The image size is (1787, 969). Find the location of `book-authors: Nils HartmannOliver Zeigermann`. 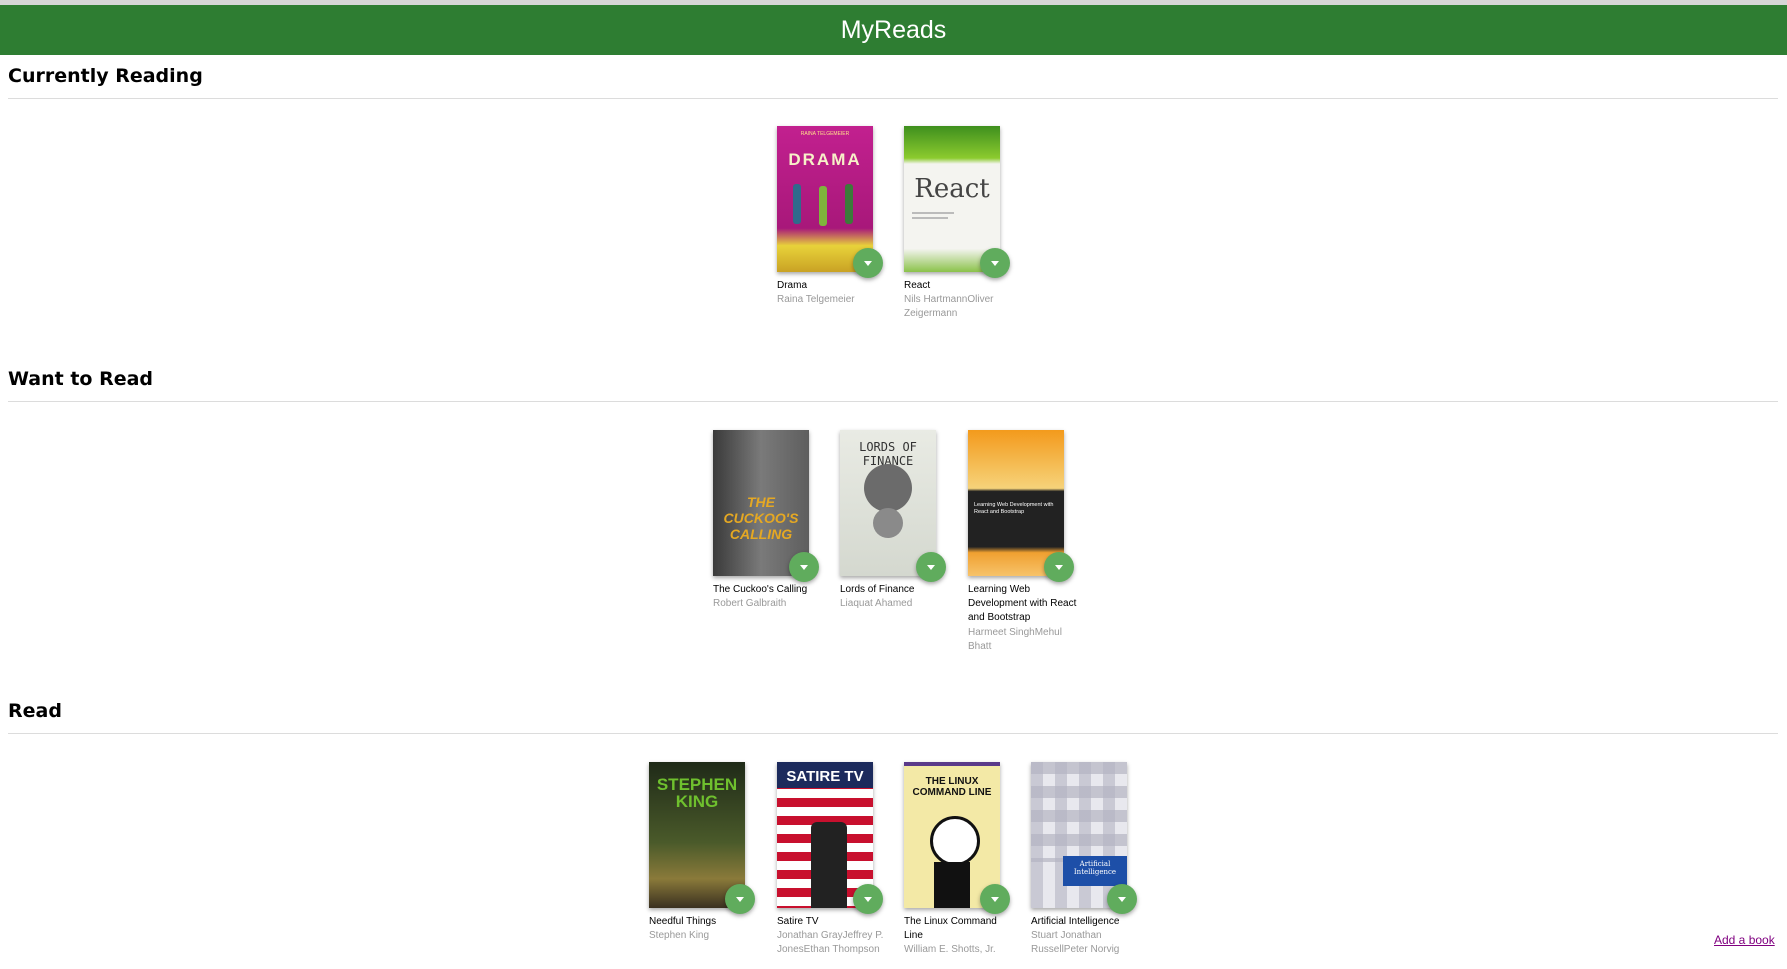

book-authors: Nils HartmannOliver Zeigermann is located at coordinates (949, 306).